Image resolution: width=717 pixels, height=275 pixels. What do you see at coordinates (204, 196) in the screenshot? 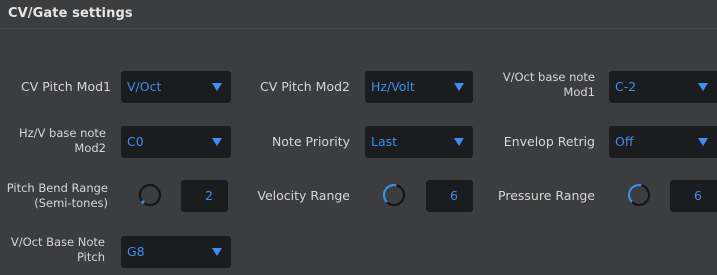
I see `pitch-bend-range-field: 2` at bounding box center [204, 196].